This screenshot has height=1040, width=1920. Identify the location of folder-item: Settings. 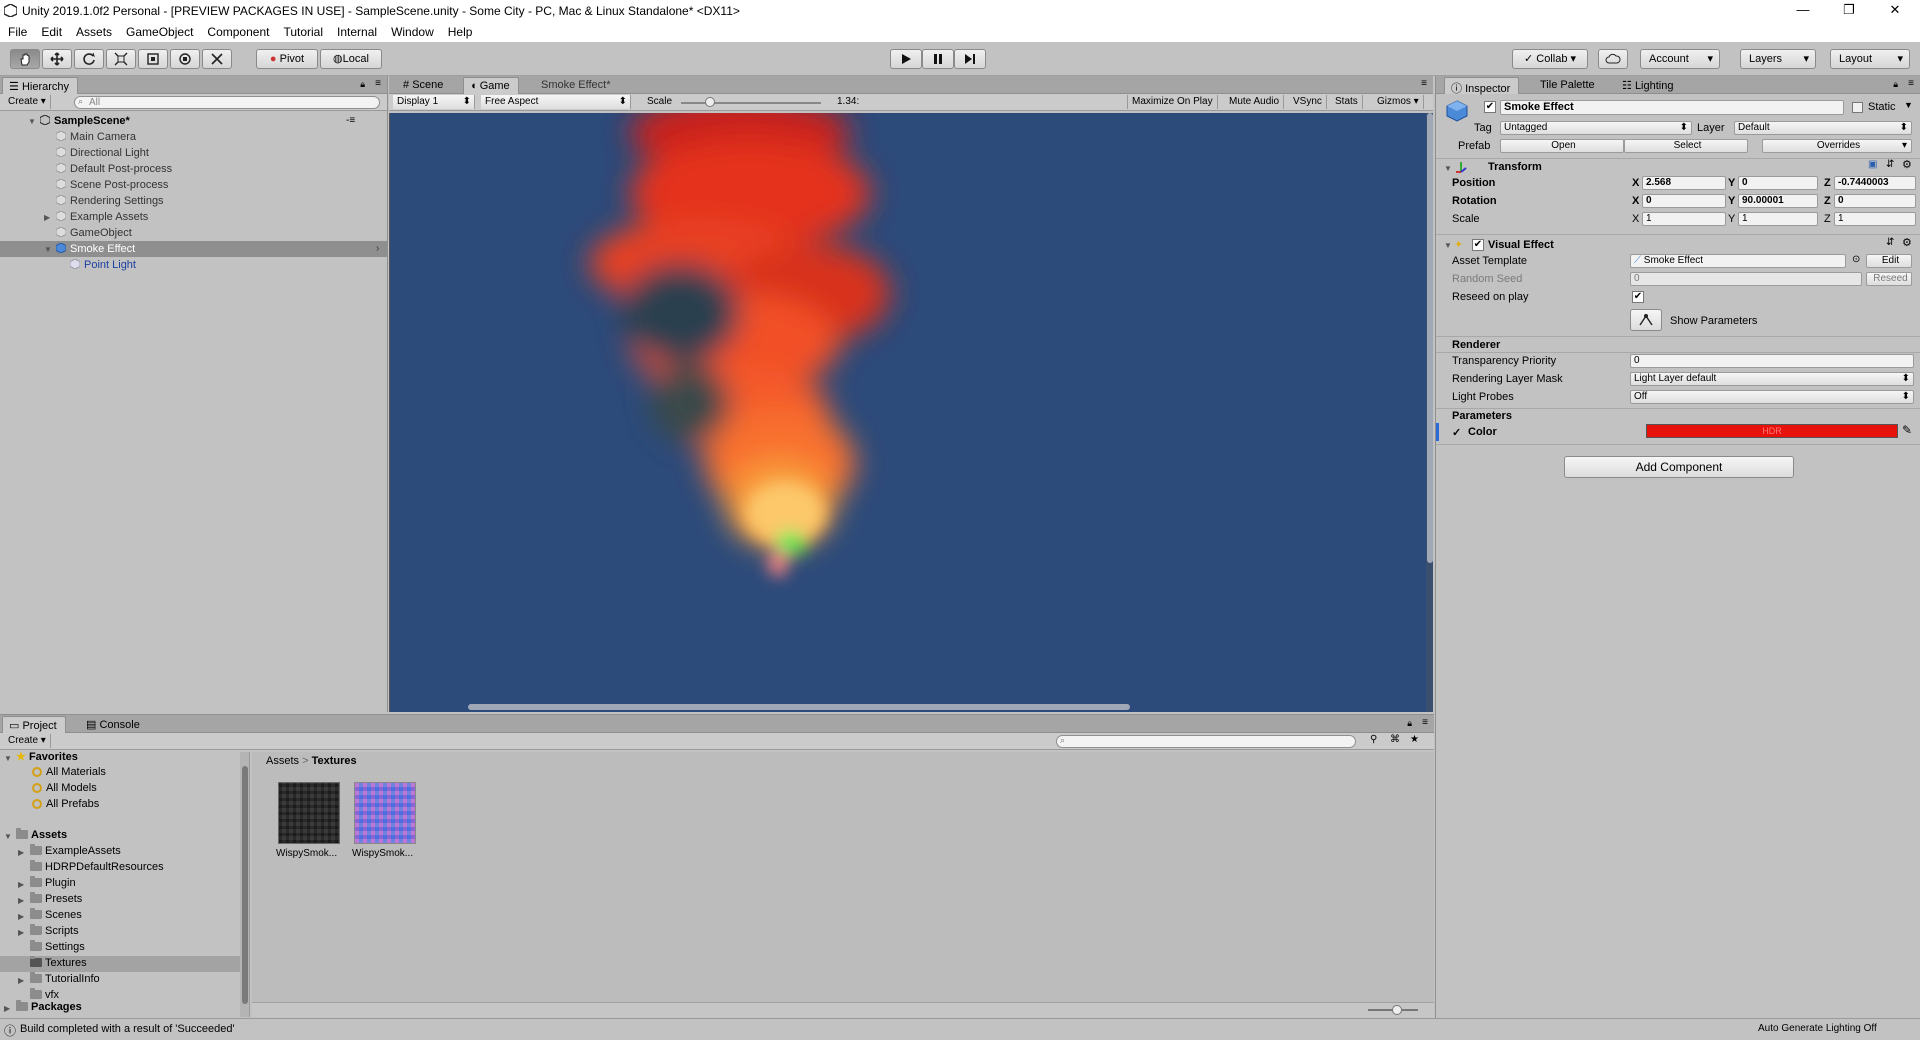
(57, 947).